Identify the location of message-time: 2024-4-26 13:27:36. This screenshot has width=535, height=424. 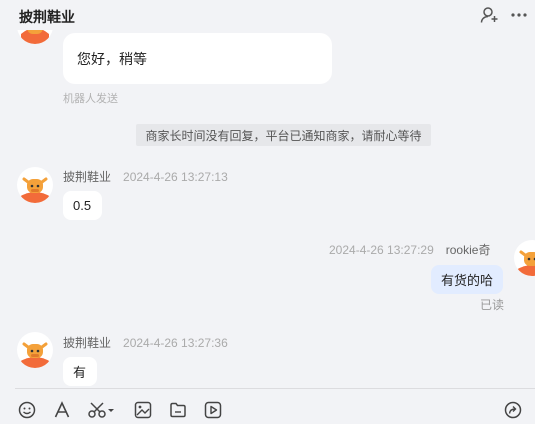
(175, 343).